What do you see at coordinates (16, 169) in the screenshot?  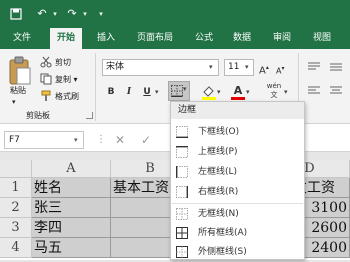 I see `select-all-corner` at bounding box center [16, 169].